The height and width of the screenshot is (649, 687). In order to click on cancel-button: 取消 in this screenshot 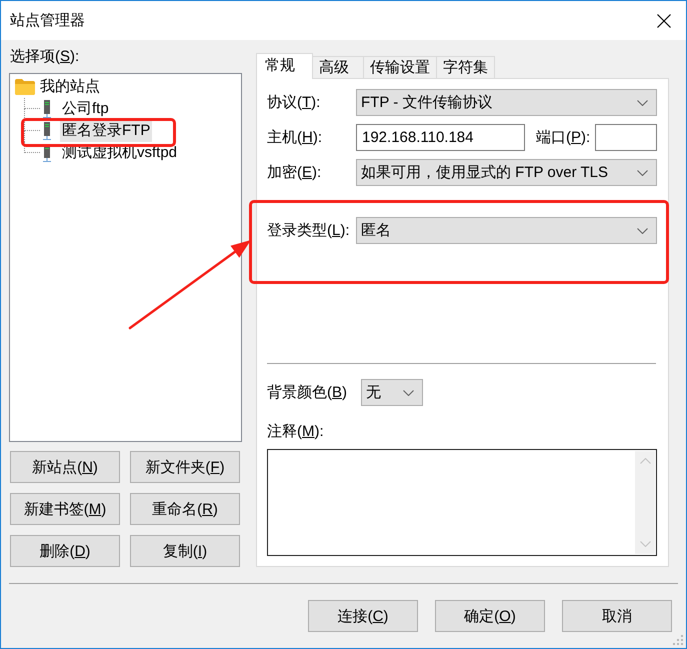, I will do `click(617, 616)`.